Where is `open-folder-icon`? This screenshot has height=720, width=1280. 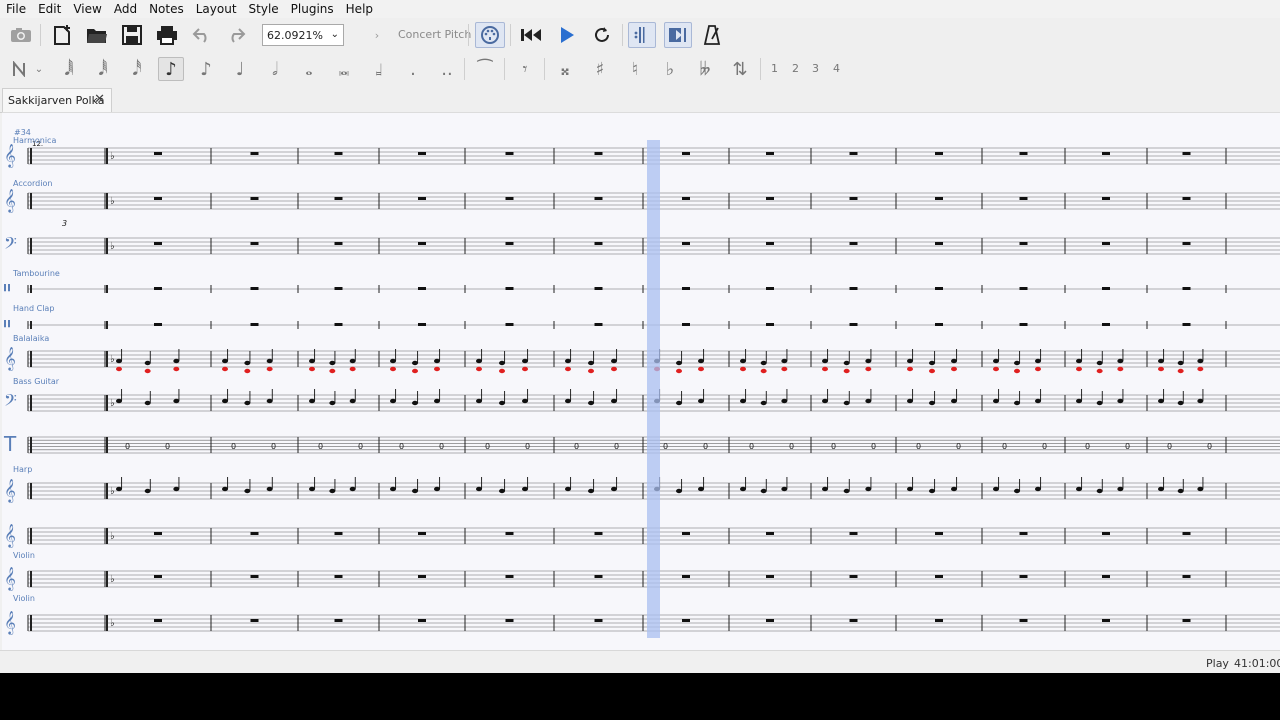
open-folder-icon is located at coordinates (97, 35).